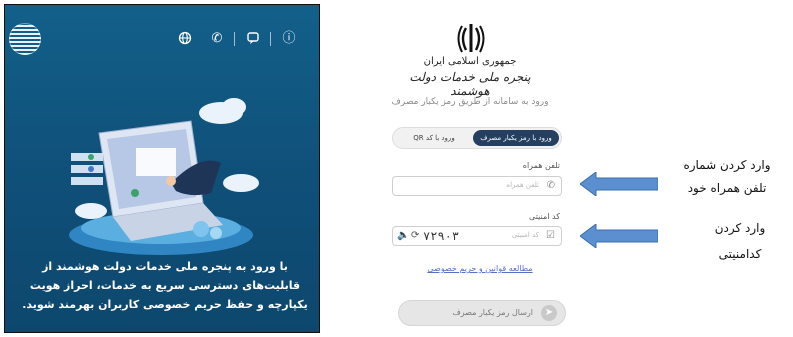  What do you see at coordinates (403, 235) in the screenshot?
I see `audio-icon: 🔈` at bounding box center [403, 235].